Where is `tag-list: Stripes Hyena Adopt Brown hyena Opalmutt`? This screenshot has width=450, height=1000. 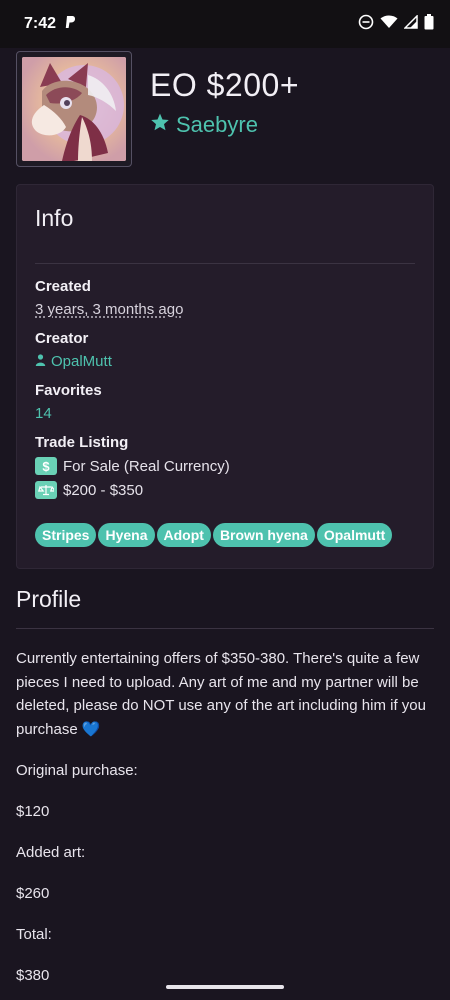
tag-list: Stripes Hyena Adopt Brown hyena Opalmutt is located at coordinates (225, 535).